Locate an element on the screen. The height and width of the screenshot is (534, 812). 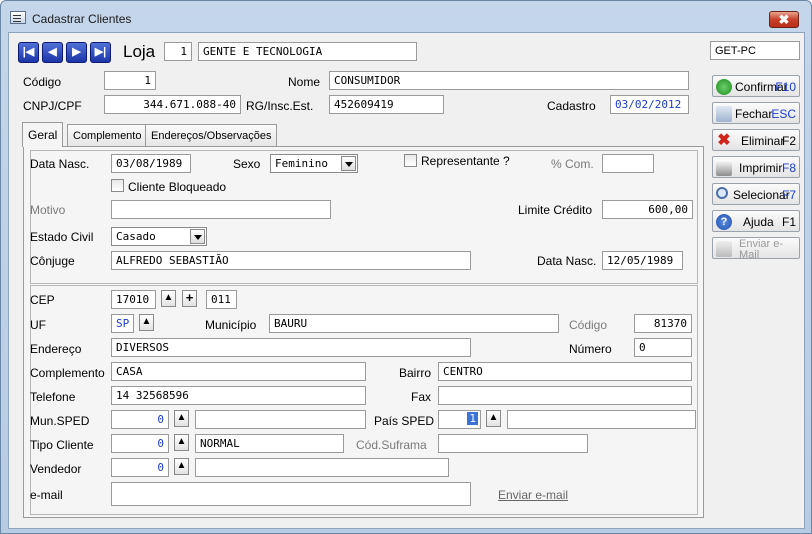
cnpj-field: 344.671.088-40 is located at coordinates (172, 104).